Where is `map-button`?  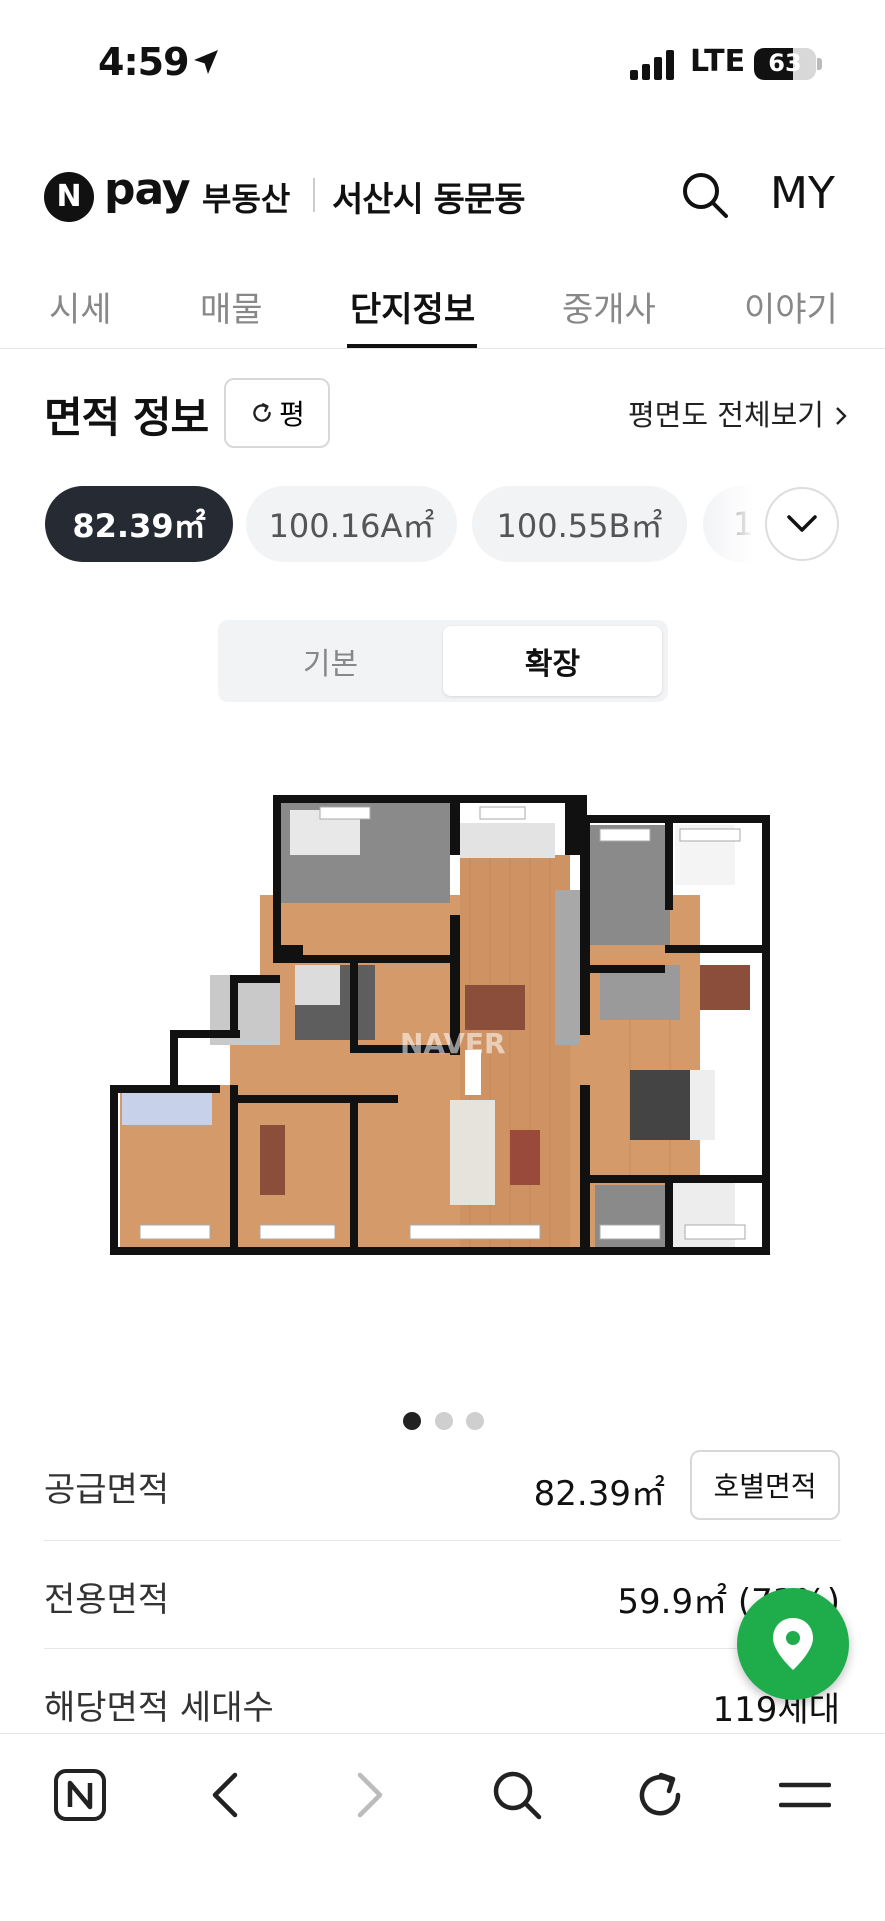
map-button is located at coordinates (793, 1644).